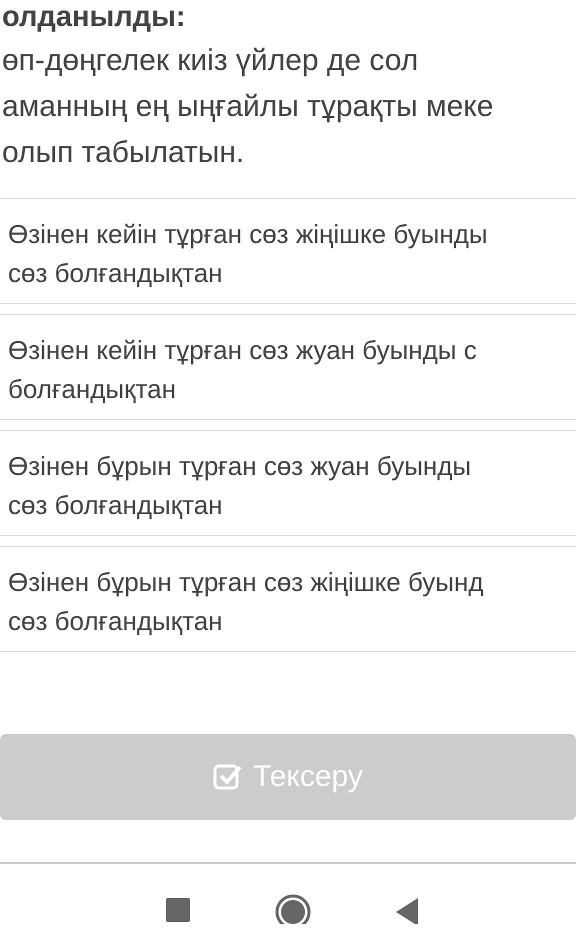  I want to click on answer-option: Өзінен бұрын тұрған сөз жуан буынды сөз болғандықтан, so click(288, 483).